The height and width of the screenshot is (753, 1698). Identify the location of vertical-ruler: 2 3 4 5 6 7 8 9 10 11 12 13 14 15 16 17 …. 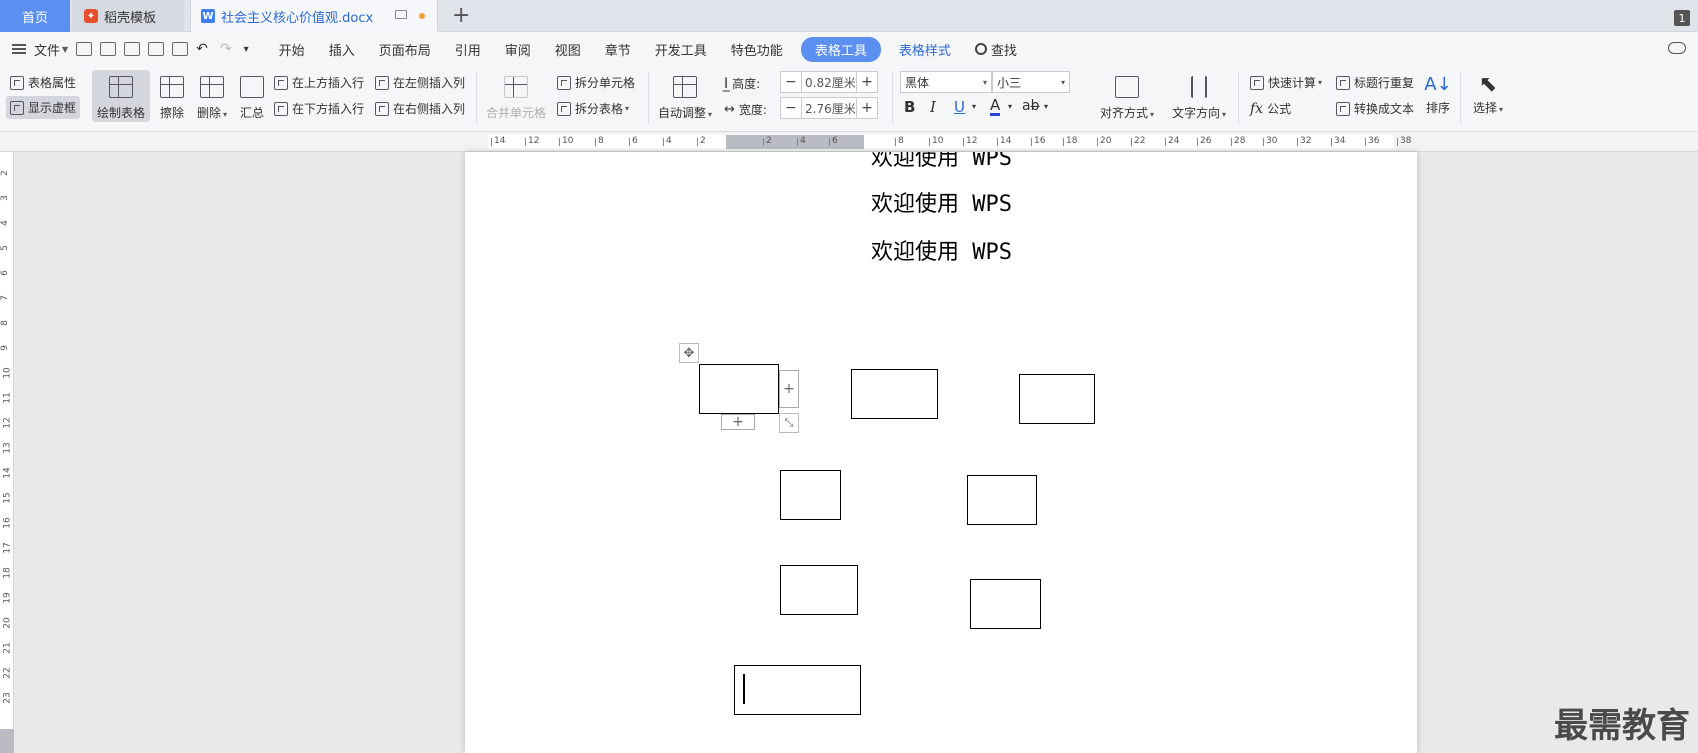
(7, 452).